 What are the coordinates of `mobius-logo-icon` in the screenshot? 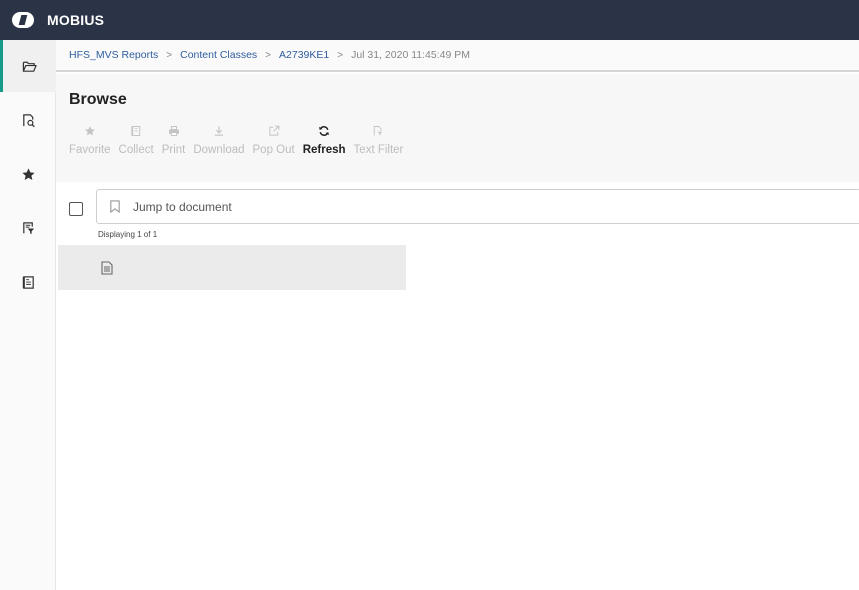 It's located at (23, 20).